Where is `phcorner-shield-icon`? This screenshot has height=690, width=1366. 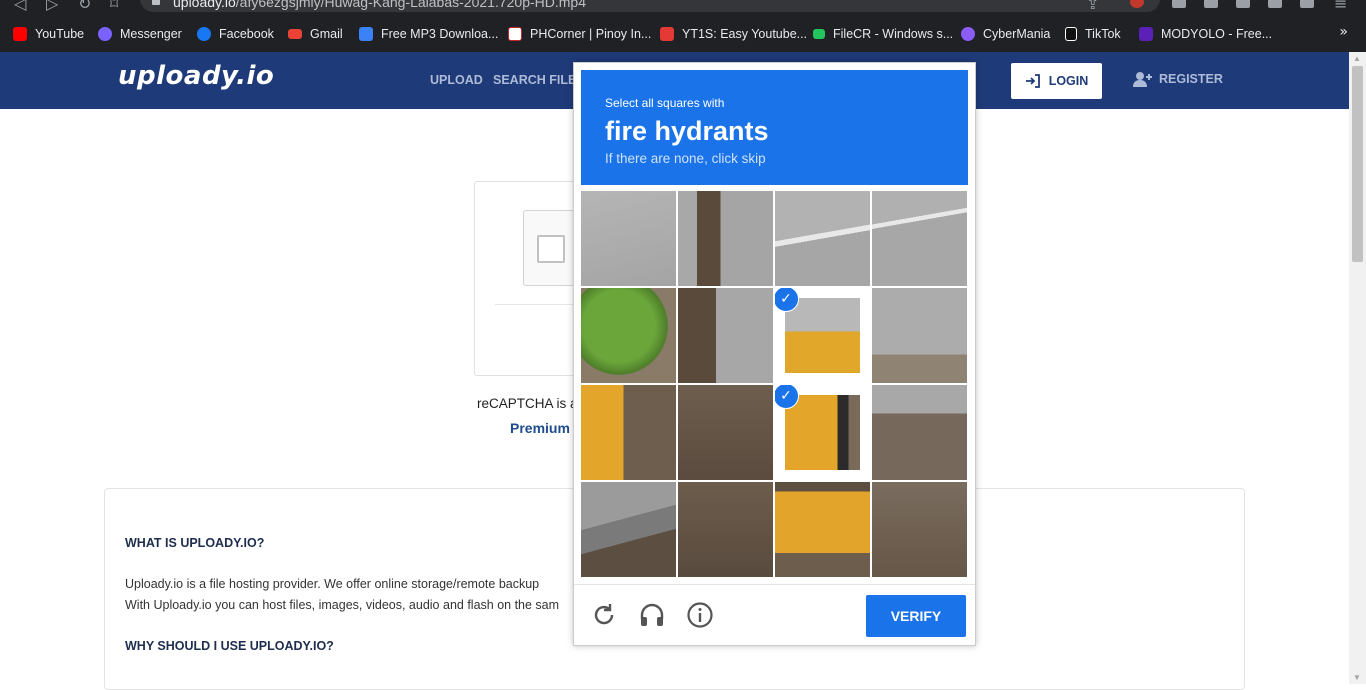 phcorner-shield-icon is located at coordinates (515, 34).